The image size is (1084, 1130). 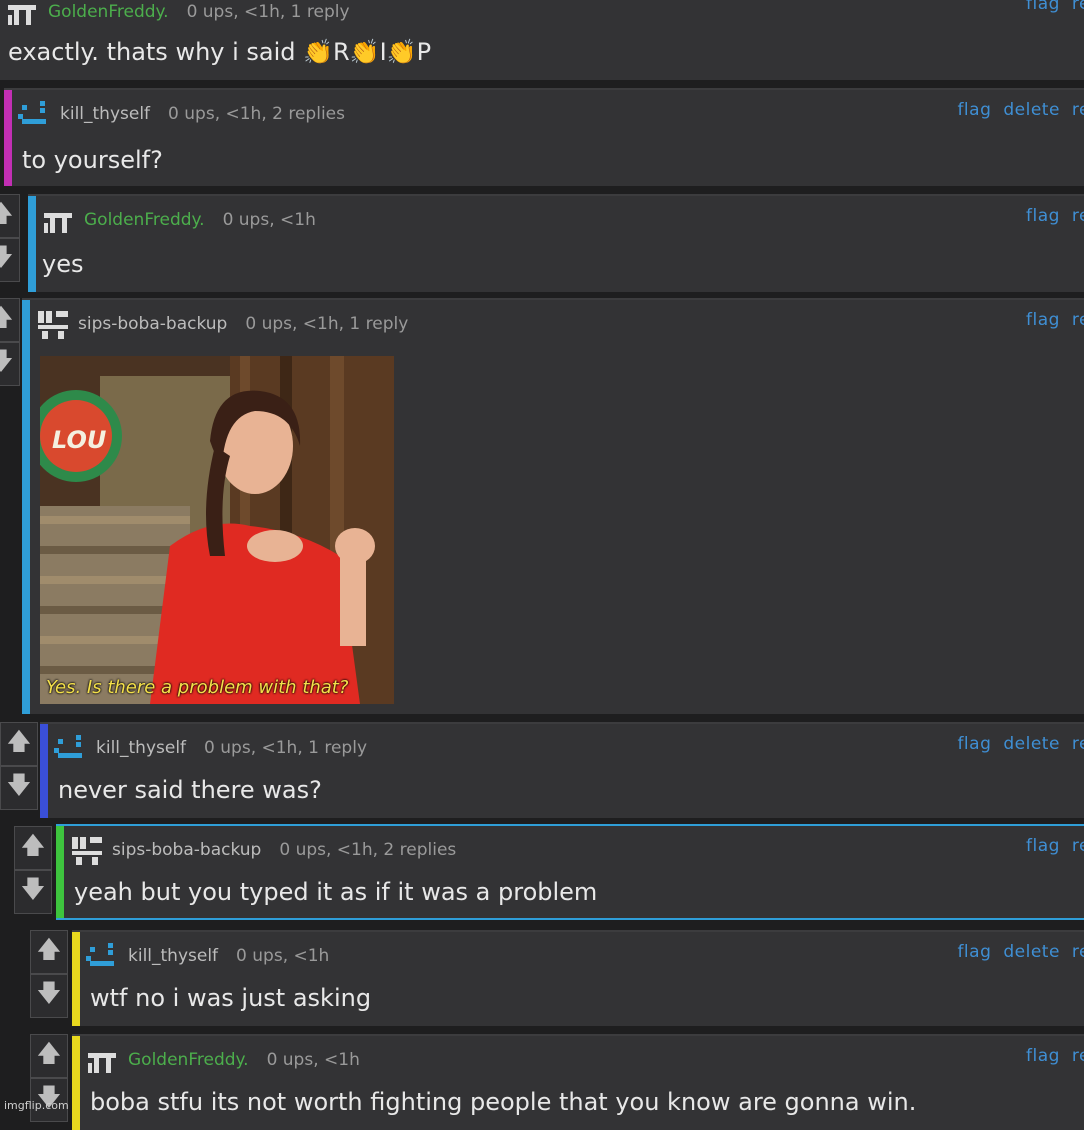 What do you see at coordinates (263, 850) in the screenshot?
I see `comment-header: sips-boba-backup 0 ups, <1h, 2 replies` at bounding box center [263, 850].